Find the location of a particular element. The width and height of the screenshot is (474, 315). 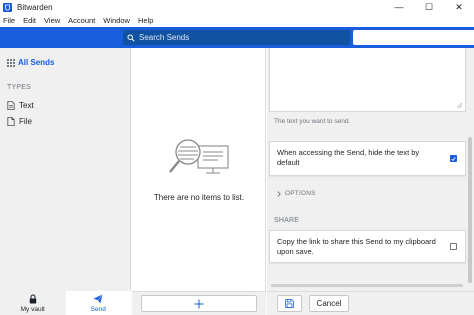

nav-tab-send: Send is located at coordinates (98, 303).